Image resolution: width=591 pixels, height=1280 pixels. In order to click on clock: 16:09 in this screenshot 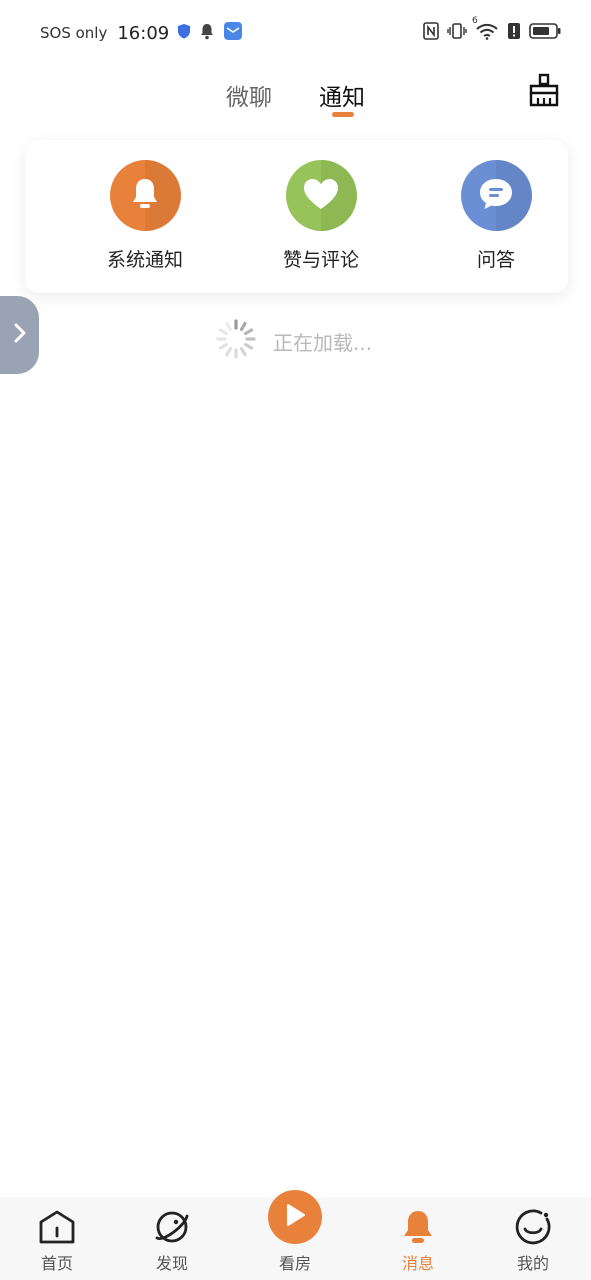, I will do `click(143, 33)`.